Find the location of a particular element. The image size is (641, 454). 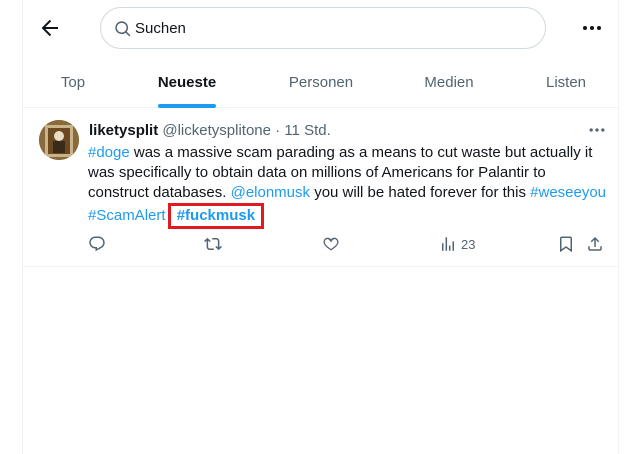

hashtag-fuckmusk-highlighted: #fuckmusk is located at coordinates (216, 216).